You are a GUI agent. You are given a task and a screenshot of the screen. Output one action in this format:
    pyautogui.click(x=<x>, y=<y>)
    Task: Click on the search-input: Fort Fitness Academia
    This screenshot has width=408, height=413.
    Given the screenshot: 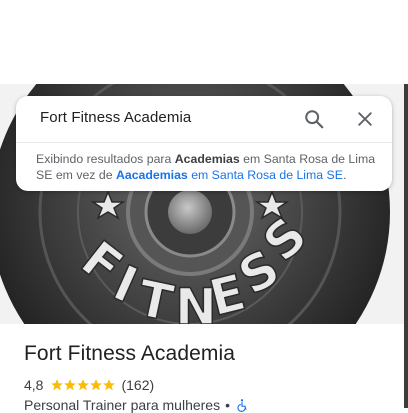 What is the action you would take?
    pyautogui.click(x=115, y=117)
    